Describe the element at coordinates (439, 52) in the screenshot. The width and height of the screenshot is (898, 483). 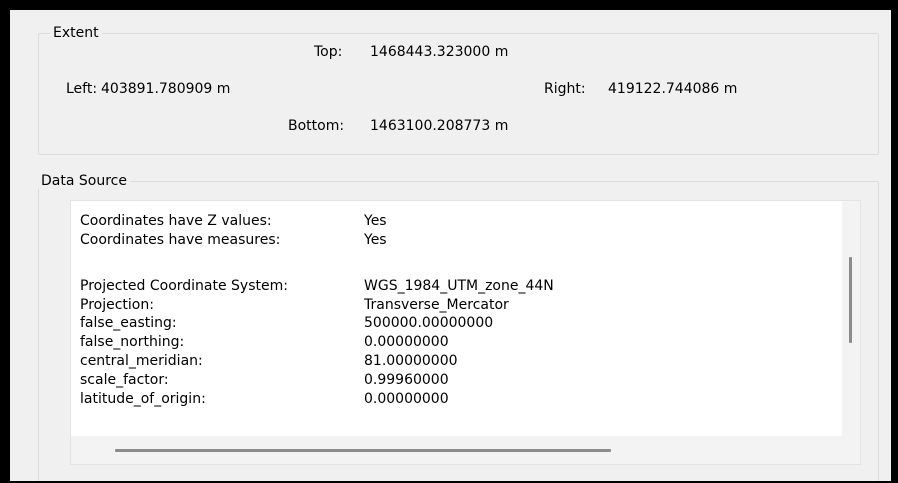
I see `extent-top-value: 1468443.323000 m` at that location.